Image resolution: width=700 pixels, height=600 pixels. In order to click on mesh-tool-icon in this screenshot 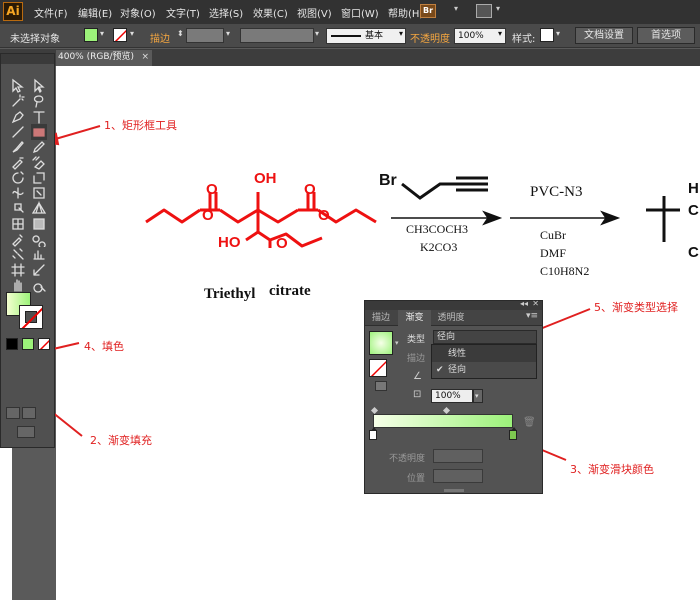, I will do `click(18, 224)`.